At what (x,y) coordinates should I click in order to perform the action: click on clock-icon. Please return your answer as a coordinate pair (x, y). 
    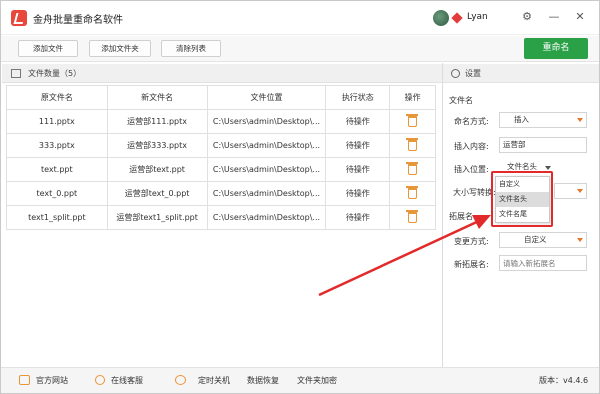
    Looking at the image, I should click on (180, 380).